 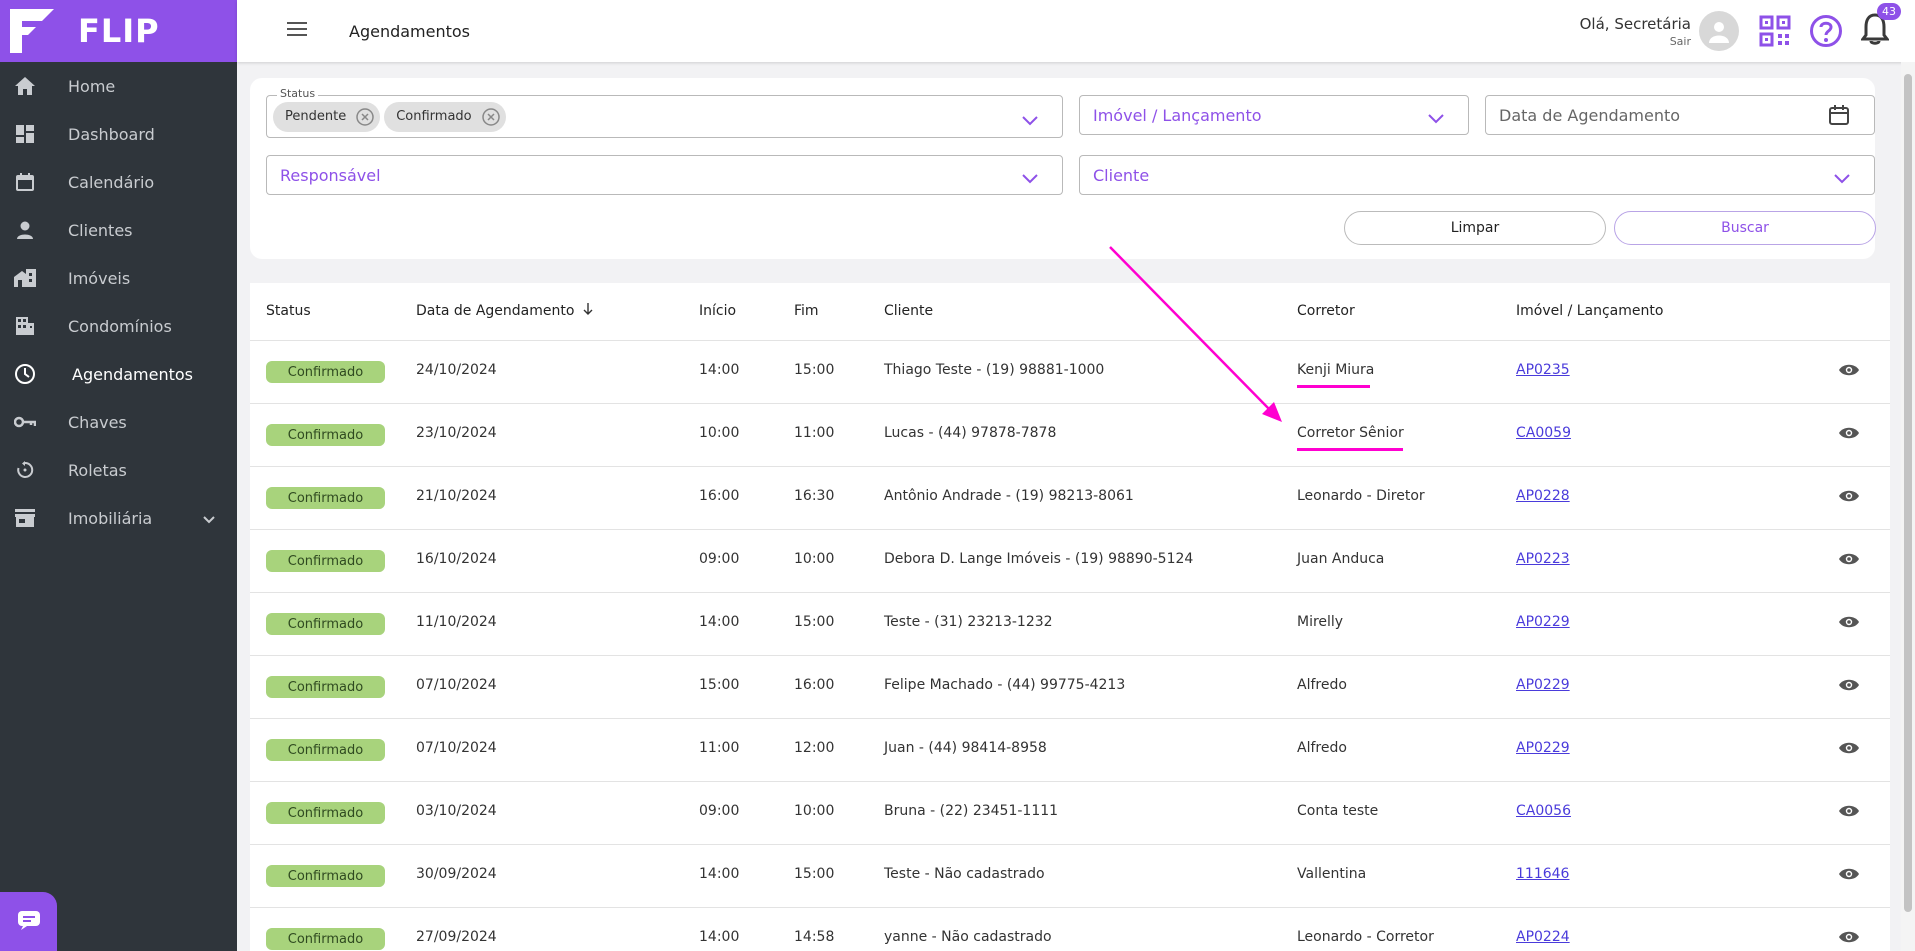 I want to click on imovel-select: Imóvel / Lançamento, so click(x=1274, y=115).